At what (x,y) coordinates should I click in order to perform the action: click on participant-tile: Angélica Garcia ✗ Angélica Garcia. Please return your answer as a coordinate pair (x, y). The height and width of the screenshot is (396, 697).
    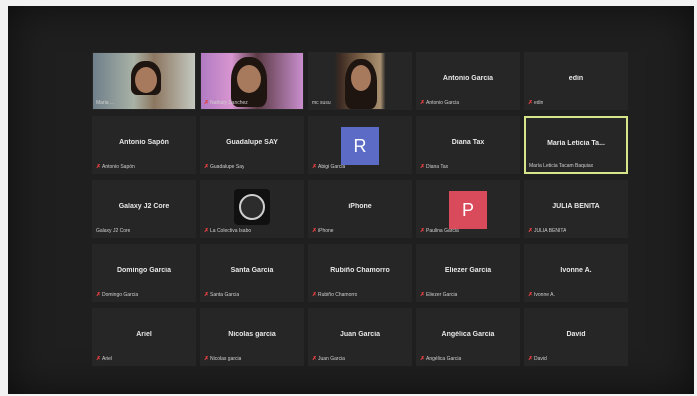
    Looking at the image, I should click on (468, 337).